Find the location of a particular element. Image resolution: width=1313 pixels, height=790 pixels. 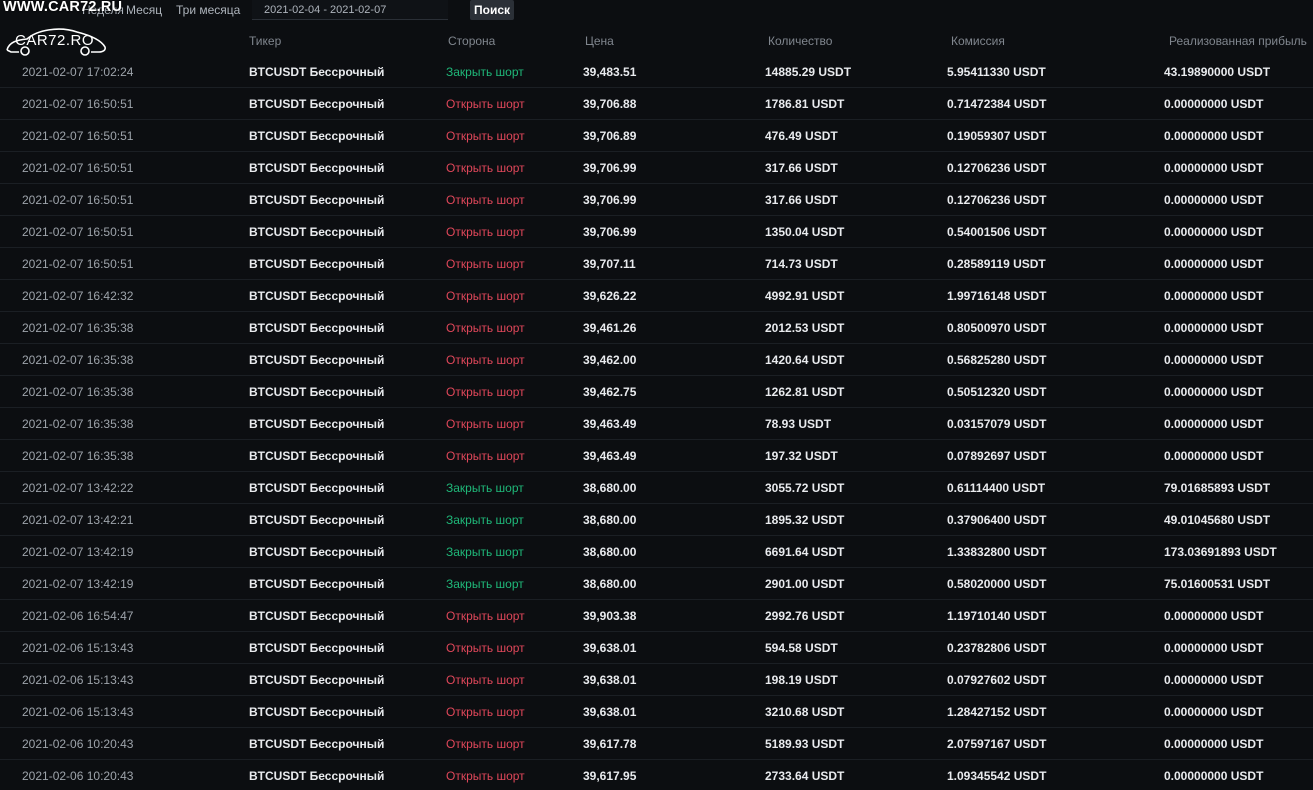

trade-pnl: 49.01045680 USDT is located at coordinates (1217, 520).